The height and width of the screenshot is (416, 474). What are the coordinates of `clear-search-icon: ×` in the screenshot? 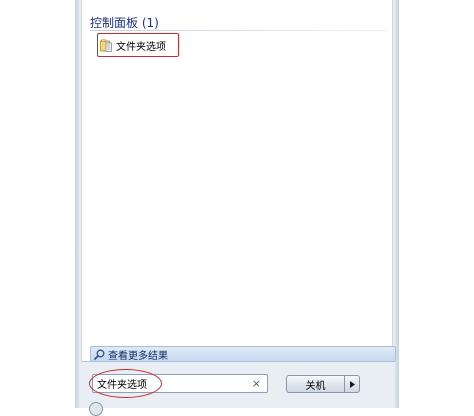 It's located at (256, 384).